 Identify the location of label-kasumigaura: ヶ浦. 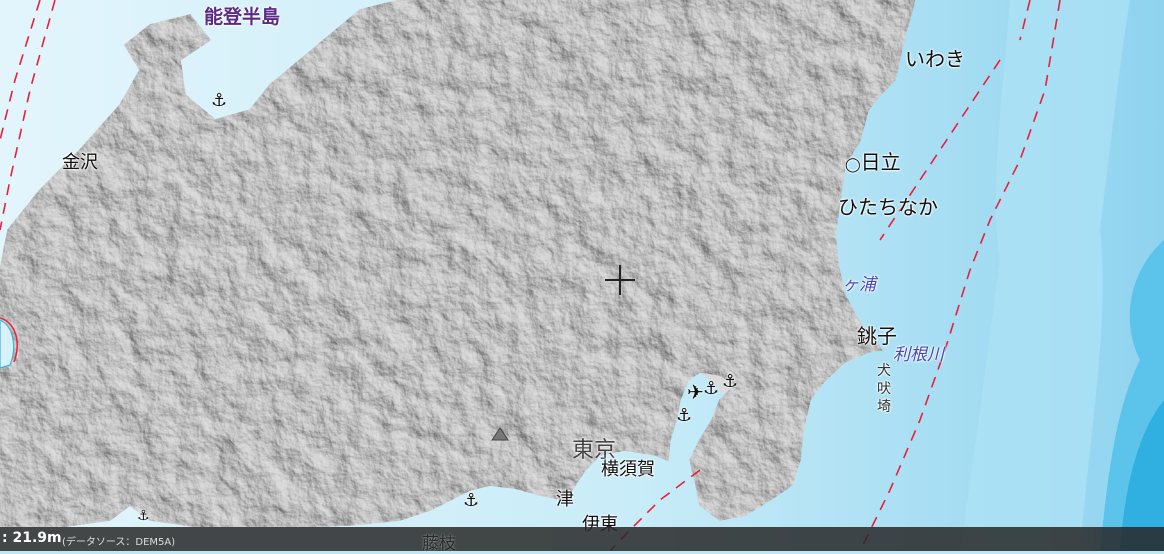
(859, 282).